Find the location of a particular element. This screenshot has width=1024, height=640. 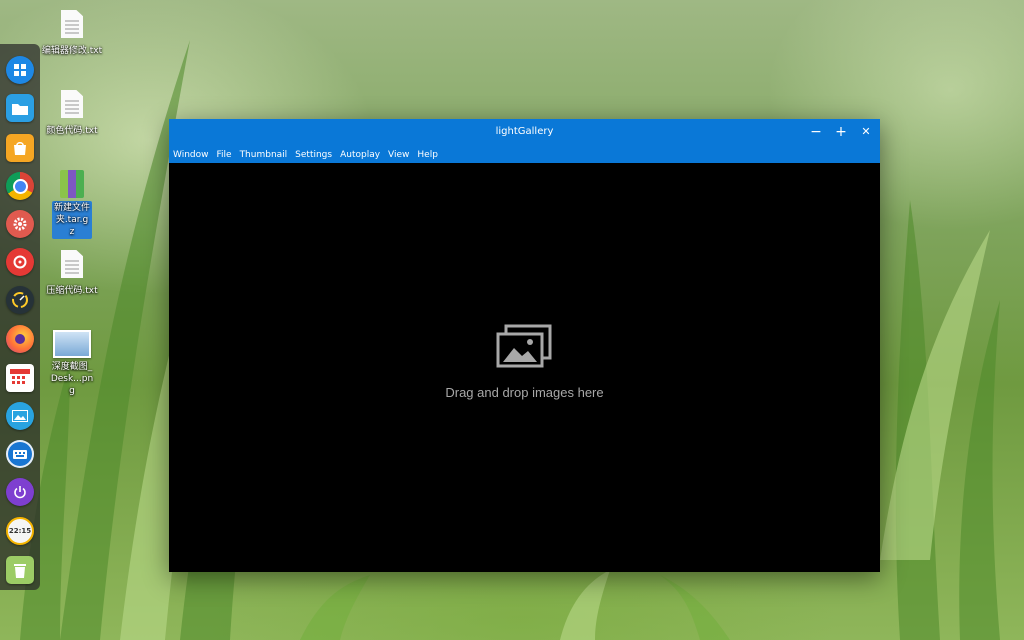

close-button: ✕ is located at coordinates (866, 132).